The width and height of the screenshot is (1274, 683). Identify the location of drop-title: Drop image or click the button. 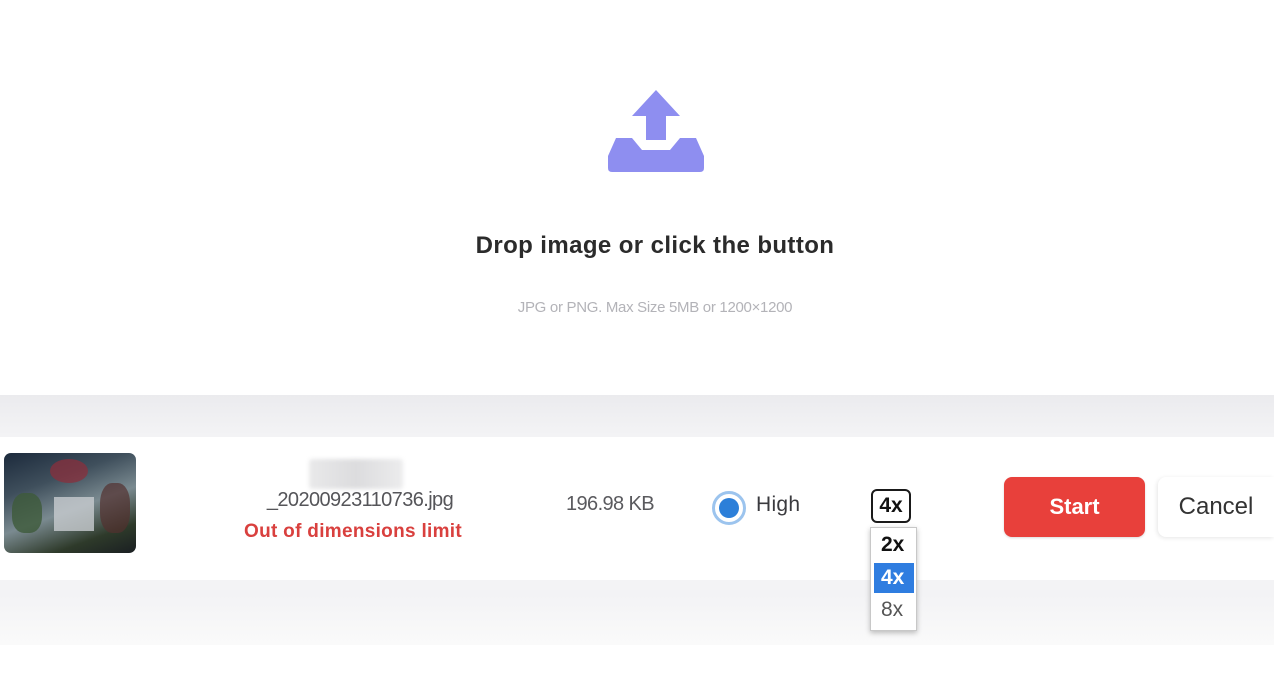
(655, 245).